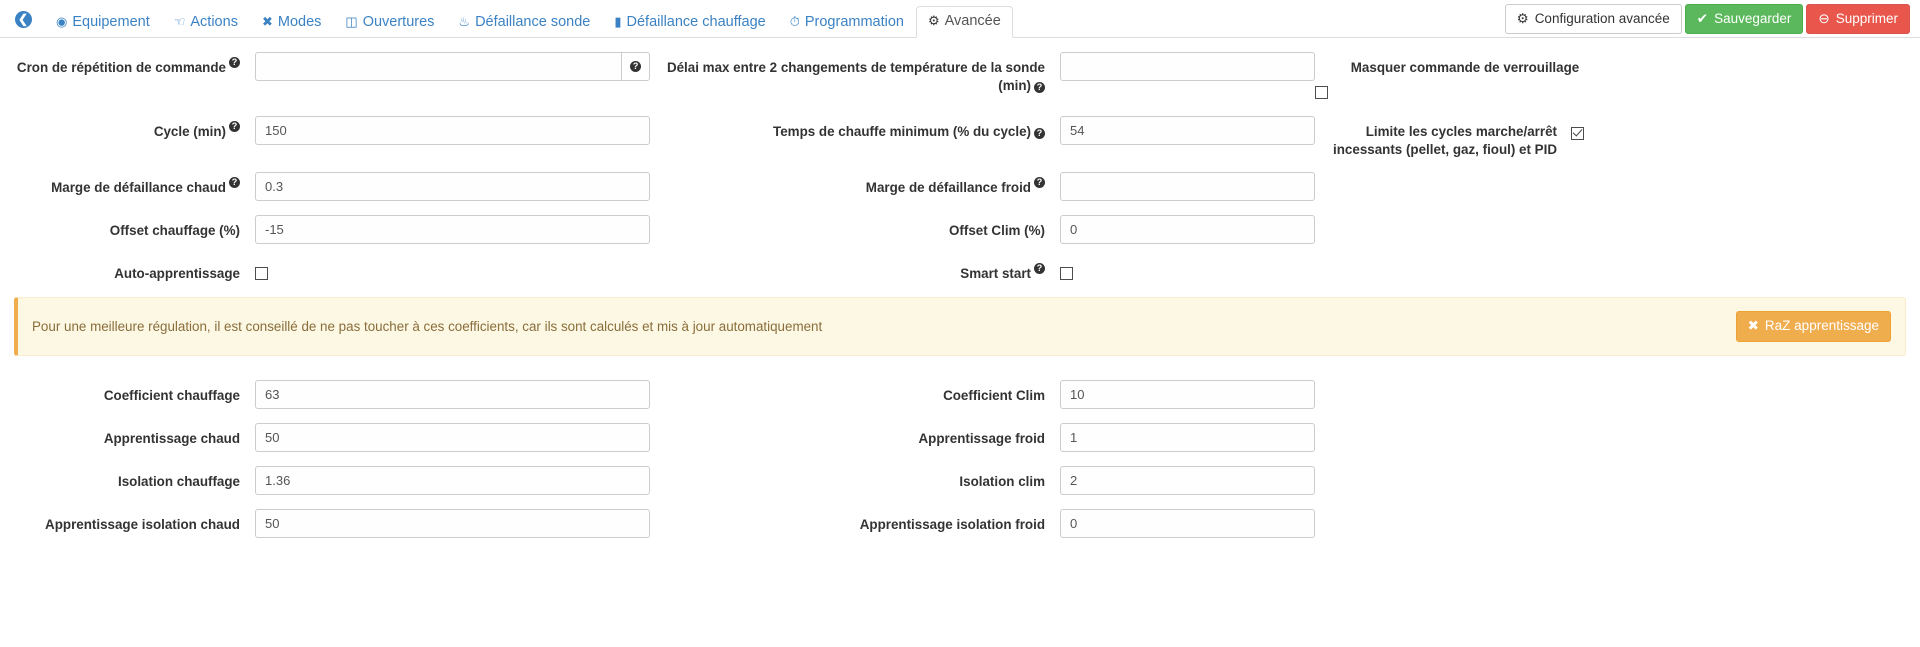  Describe the element at coordinates (855, 435) in the screenshot. I see `app-froid-label-cell: Apprentissage froid` at that location.